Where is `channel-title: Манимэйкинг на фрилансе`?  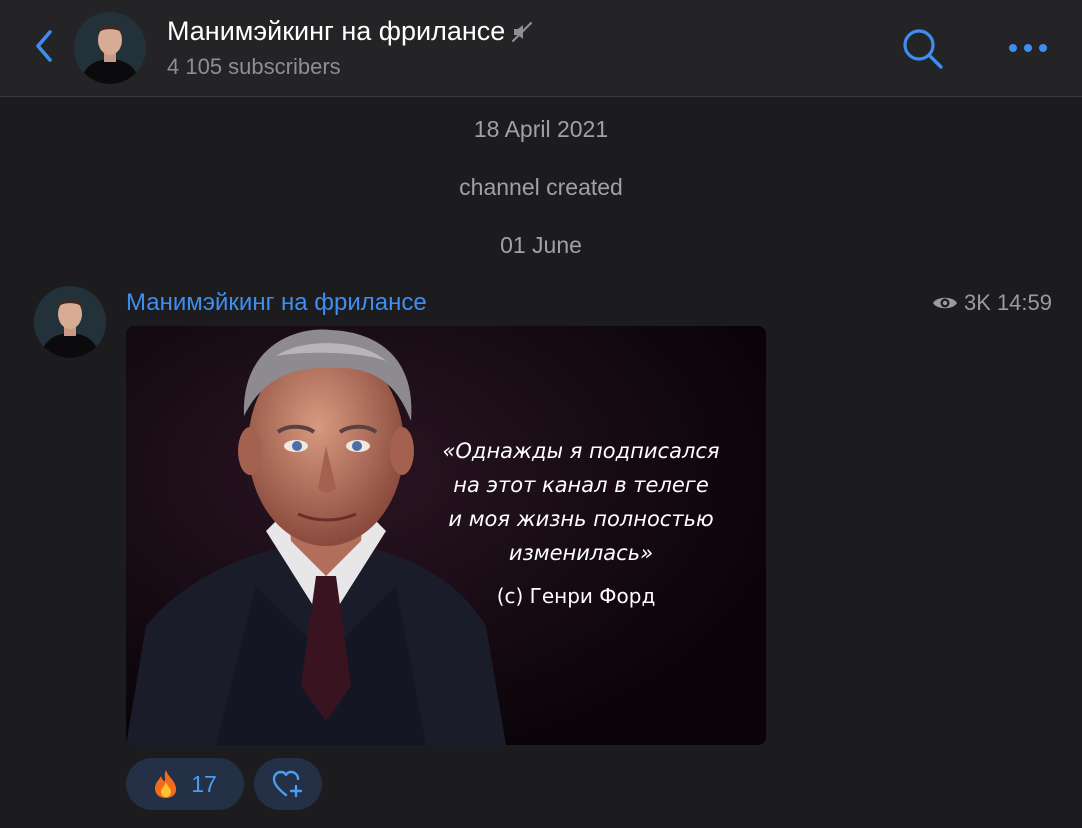 channel-title: Манимэйкинг на фрилансе is located at coordinates (350, 31).